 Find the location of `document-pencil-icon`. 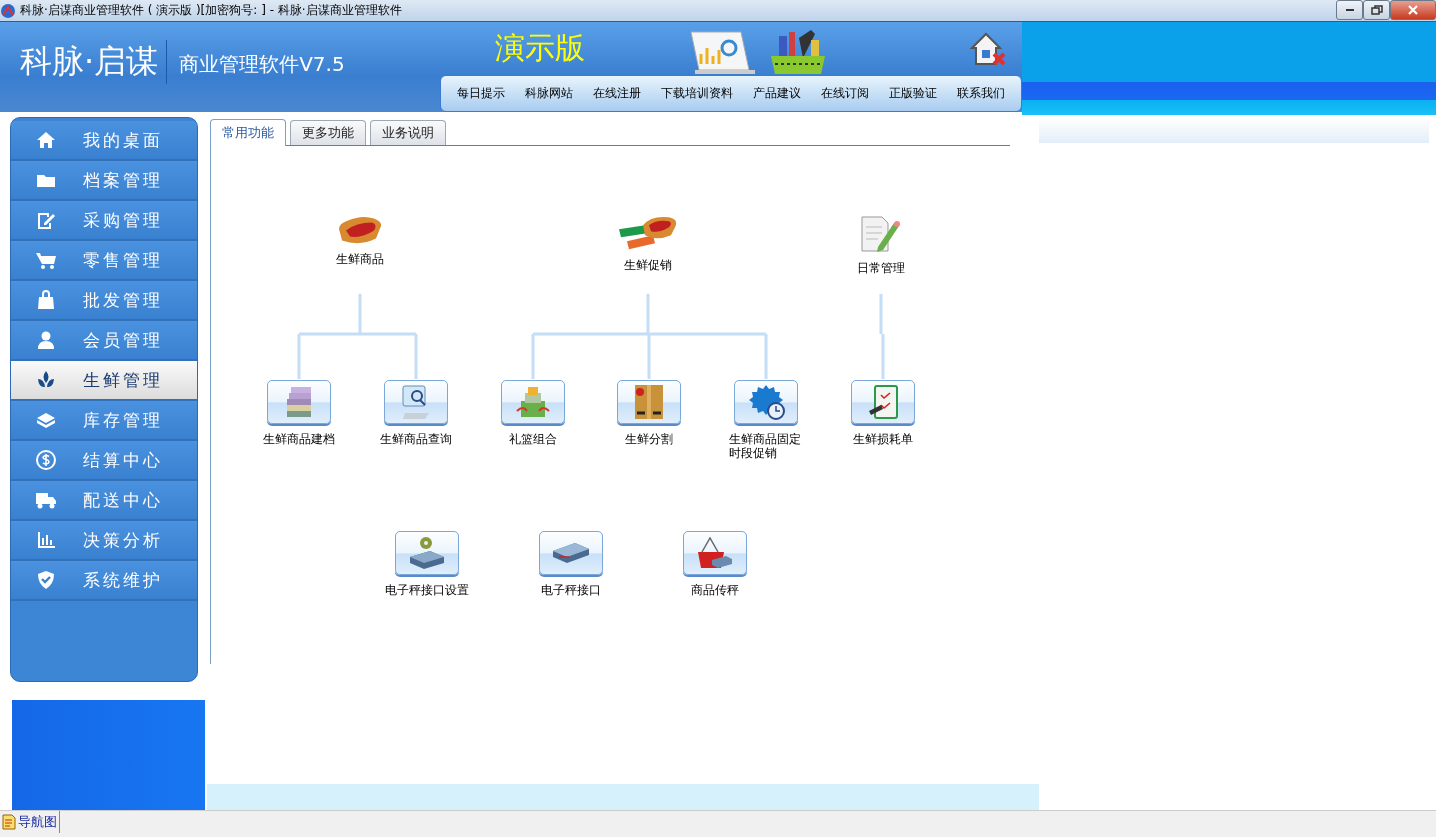

document-pencil-icon is located at coordinates (881, 234).